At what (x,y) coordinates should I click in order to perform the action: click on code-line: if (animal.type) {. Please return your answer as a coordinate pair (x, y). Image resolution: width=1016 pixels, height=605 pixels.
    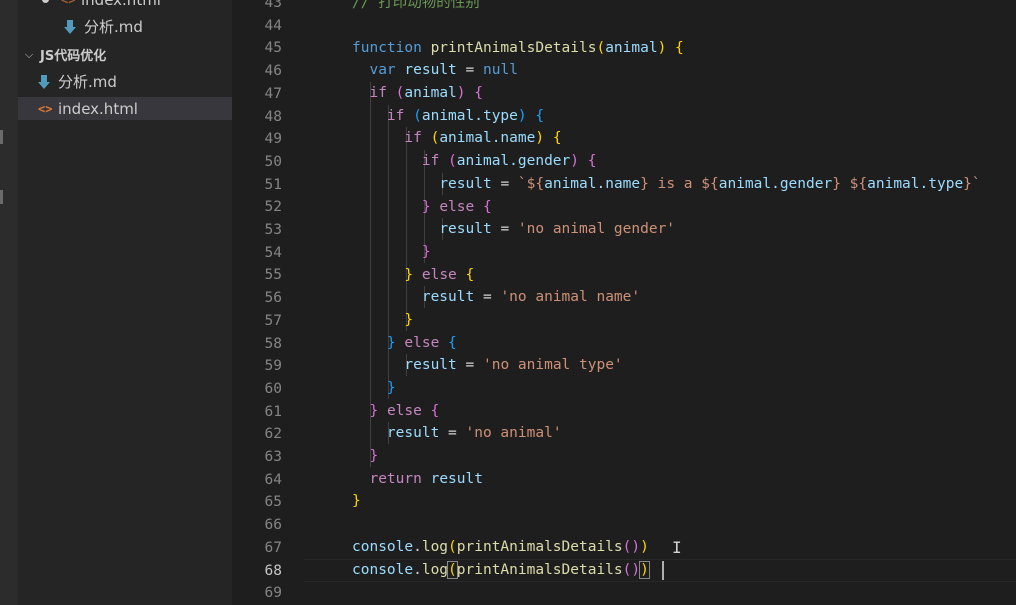
    Looking at the image, I should click on (465, 116).